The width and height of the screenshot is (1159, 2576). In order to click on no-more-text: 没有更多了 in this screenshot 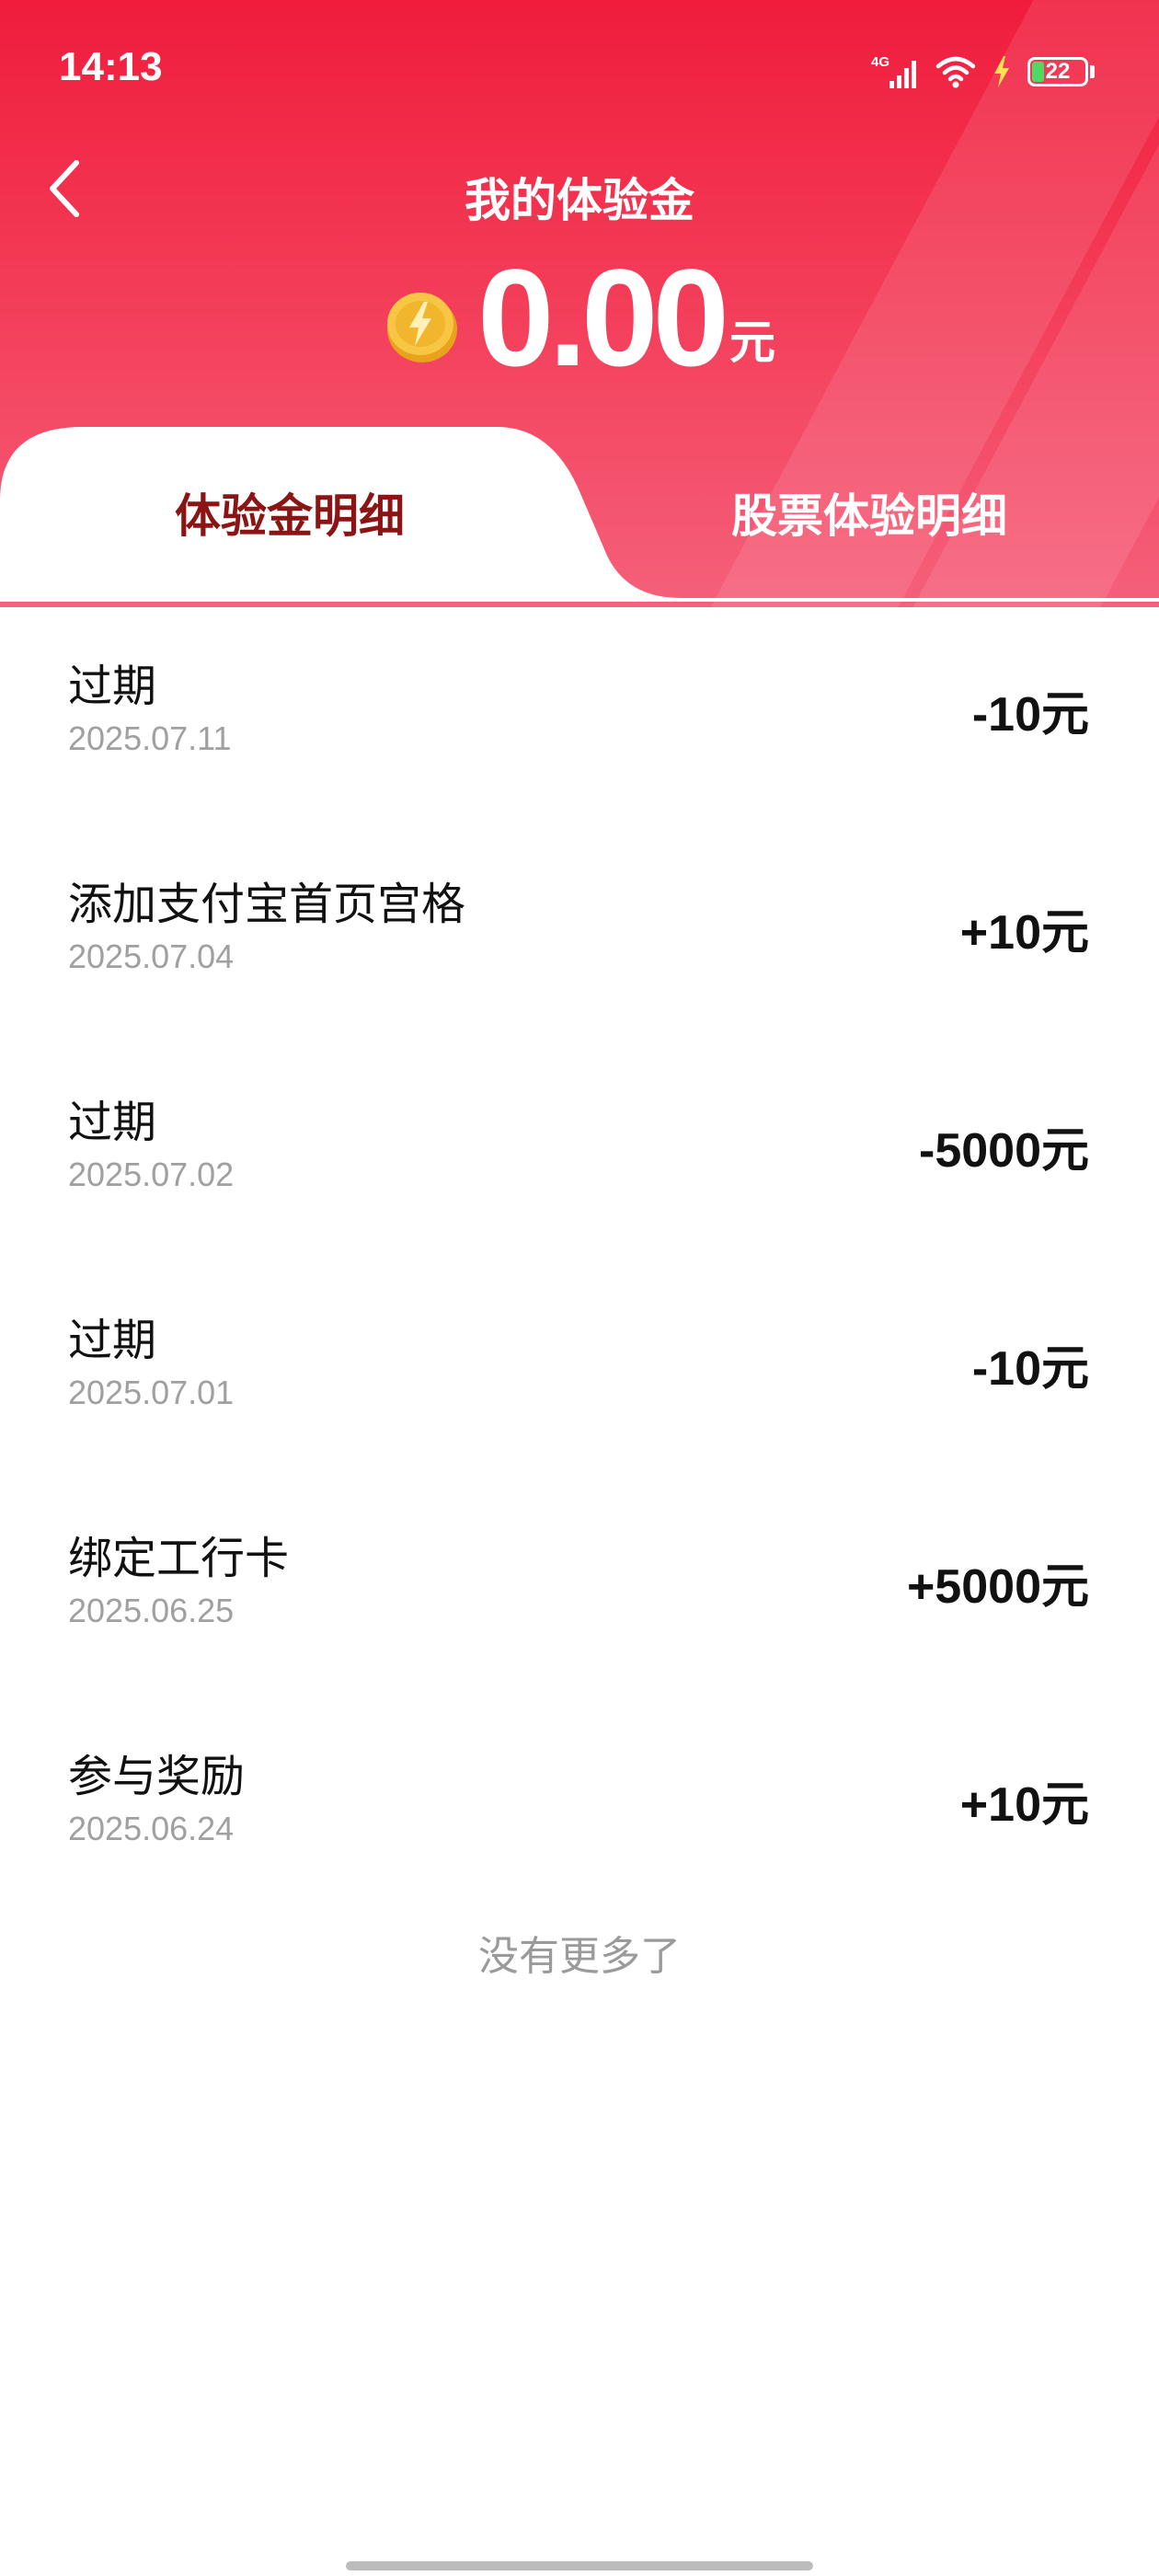, I will do `click(579, 1956)`.